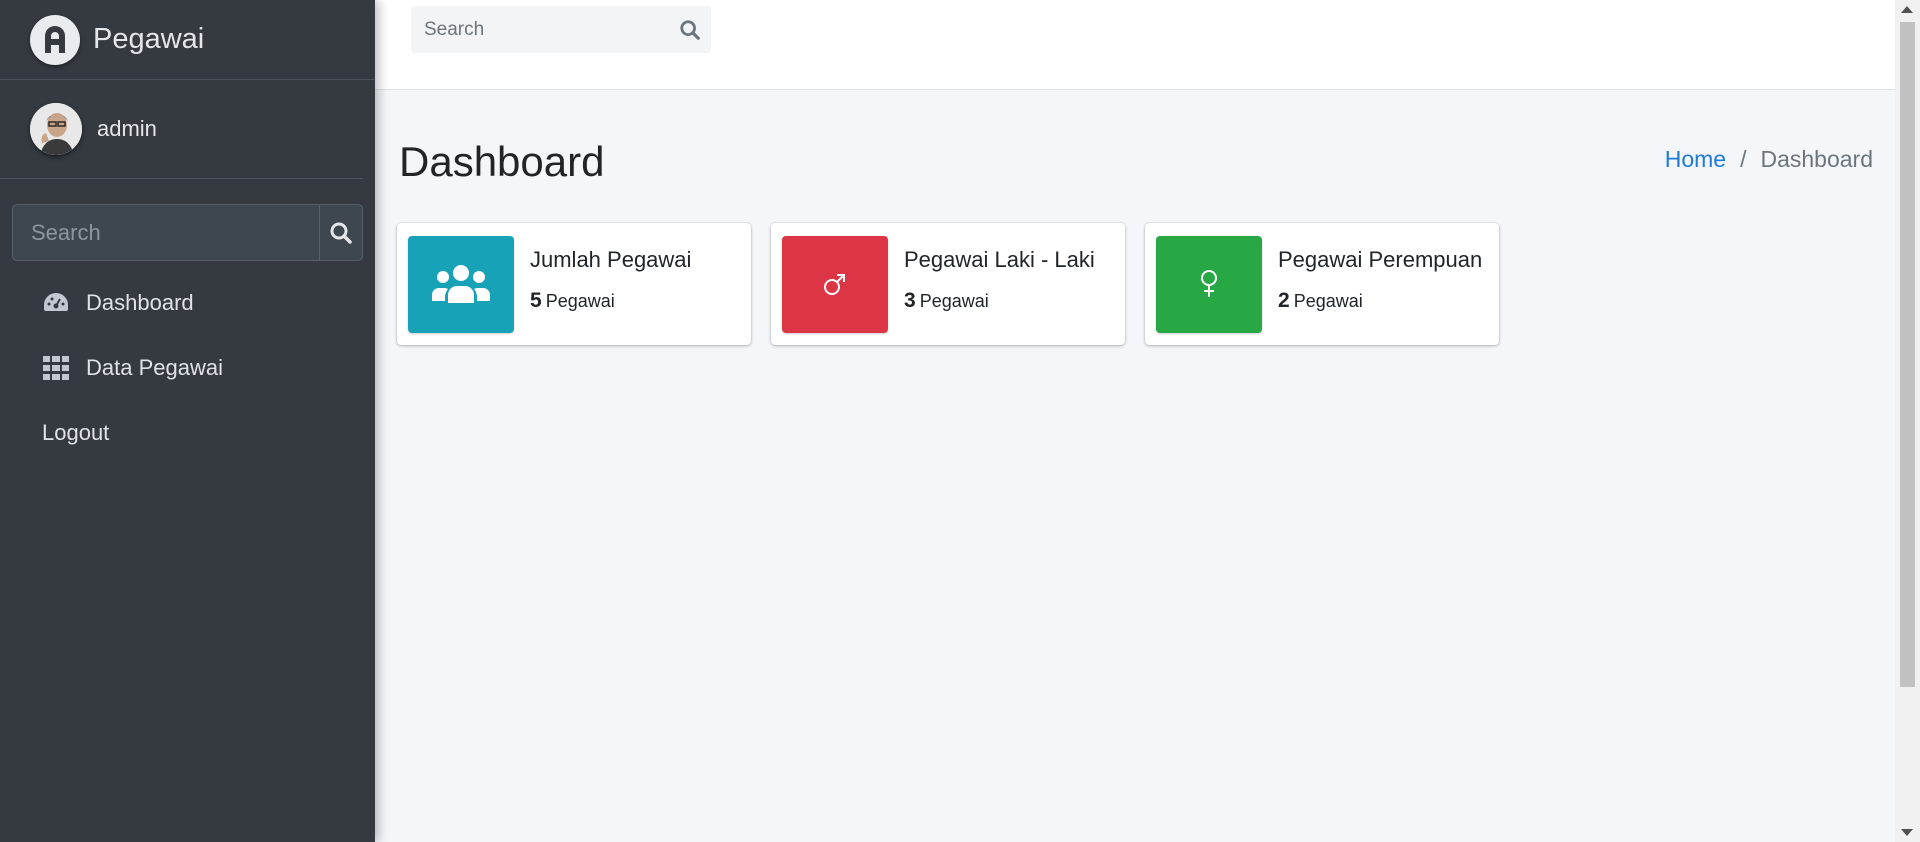 Image resolution: width=1920 pixels, height=842 pixels. Describe the element at coordinates (154, 367) in the screenshot. I see `sidebar-item-label: Data Pegawai` at that location.